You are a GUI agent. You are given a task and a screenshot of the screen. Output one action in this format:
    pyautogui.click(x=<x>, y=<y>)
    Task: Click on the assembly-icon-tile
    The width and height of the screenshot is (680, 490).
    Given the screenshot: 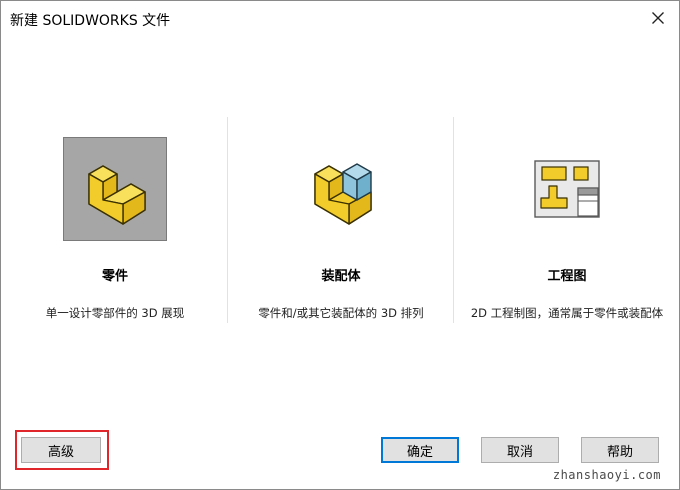 What is the action you would take?
    pyautogui.click(x=341, y=189)
    